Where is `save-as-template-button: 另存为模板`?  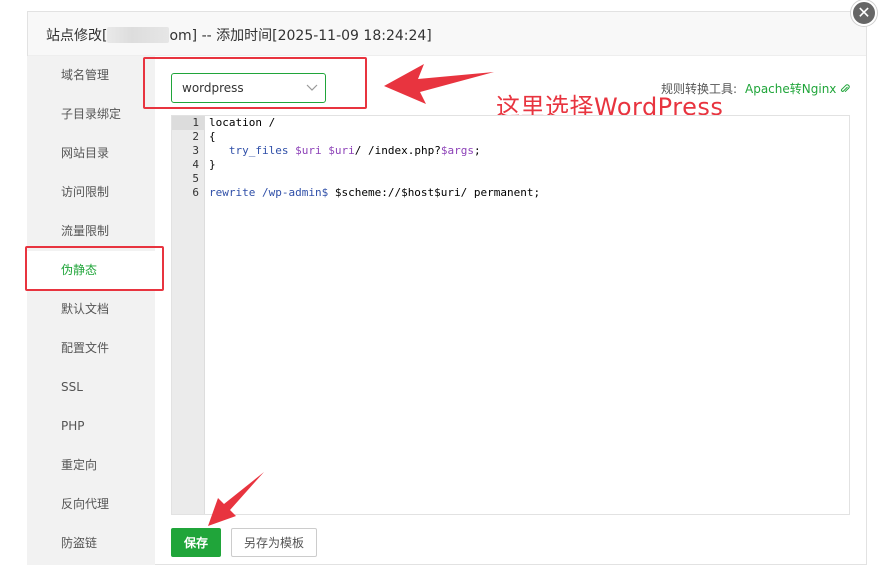
save-as-template-button: 另存为模板 is located at coordinates (274, 542).